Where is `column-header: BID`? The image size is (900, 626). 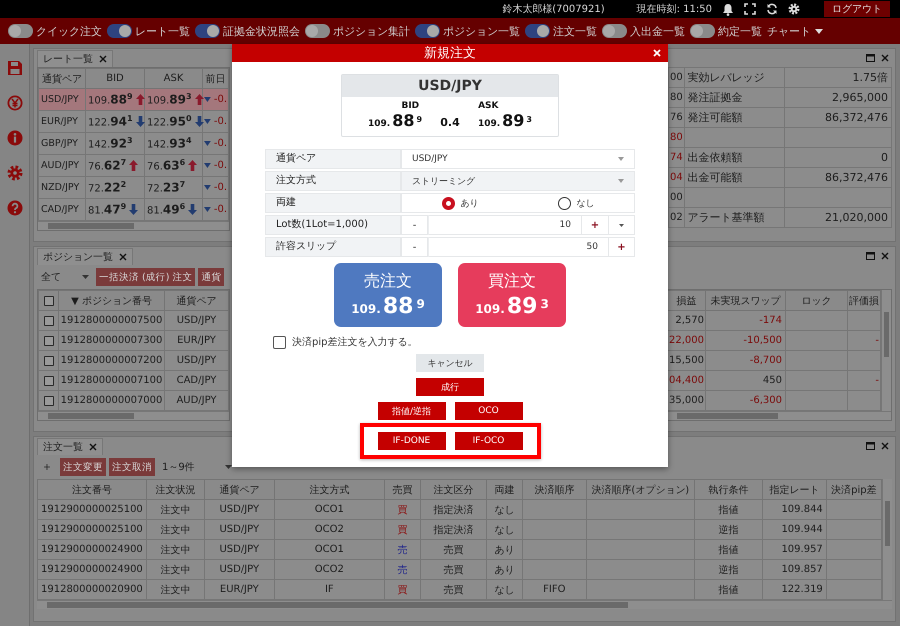 column-header: BID is located at coordinates (115, 78).